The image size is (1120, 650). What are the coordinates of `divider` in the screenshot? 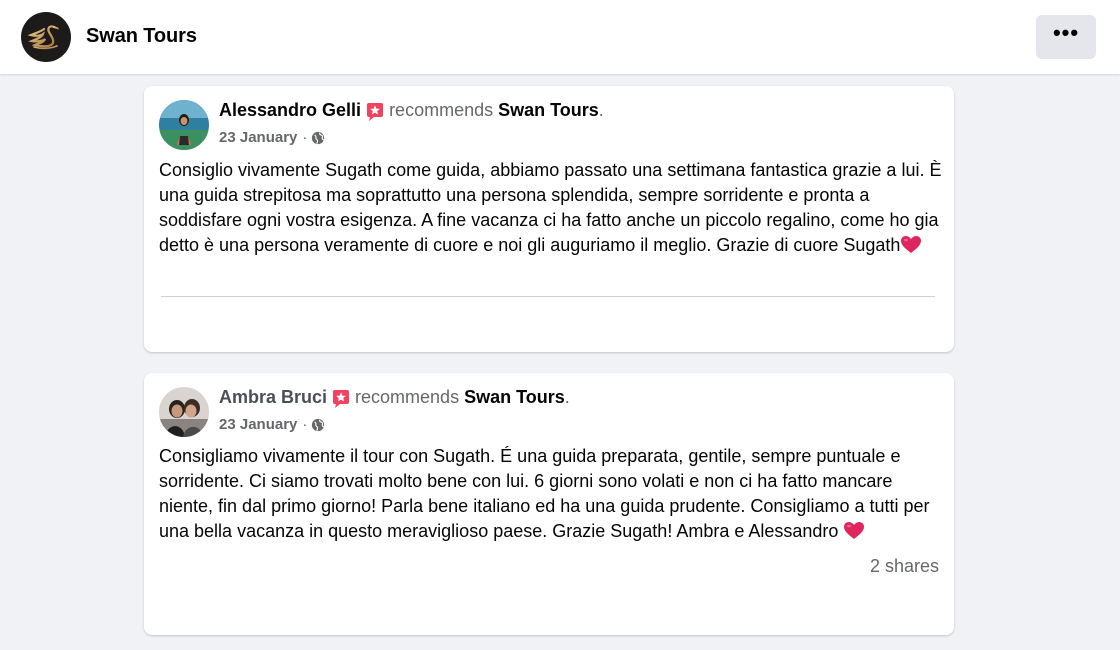 It's located at (548, 296).